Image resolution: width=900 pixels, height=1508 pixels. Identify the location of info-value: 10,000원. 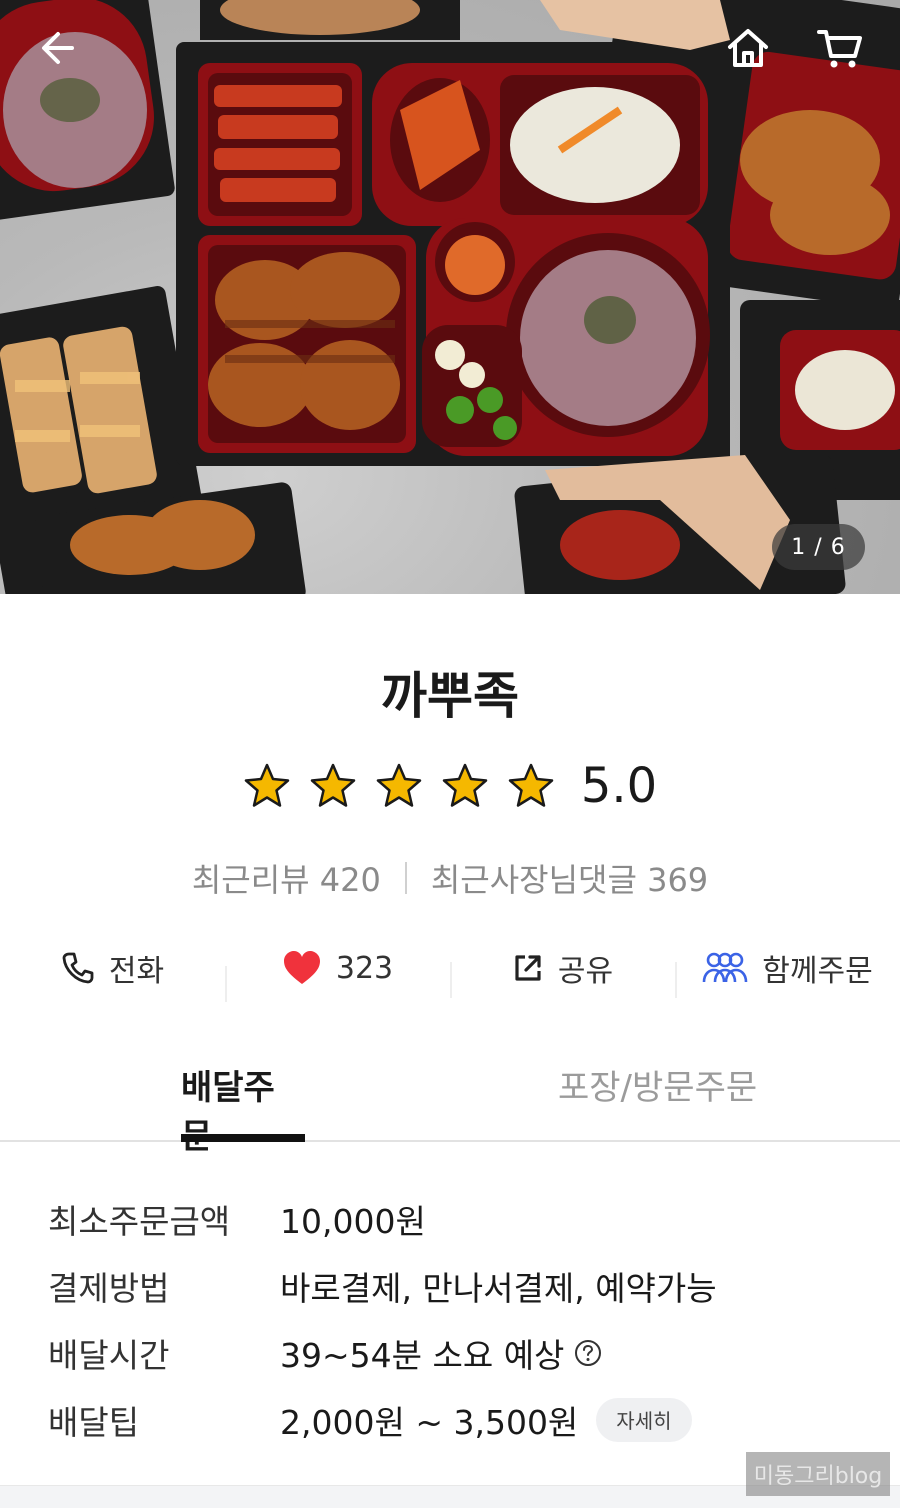
(353, 1221).